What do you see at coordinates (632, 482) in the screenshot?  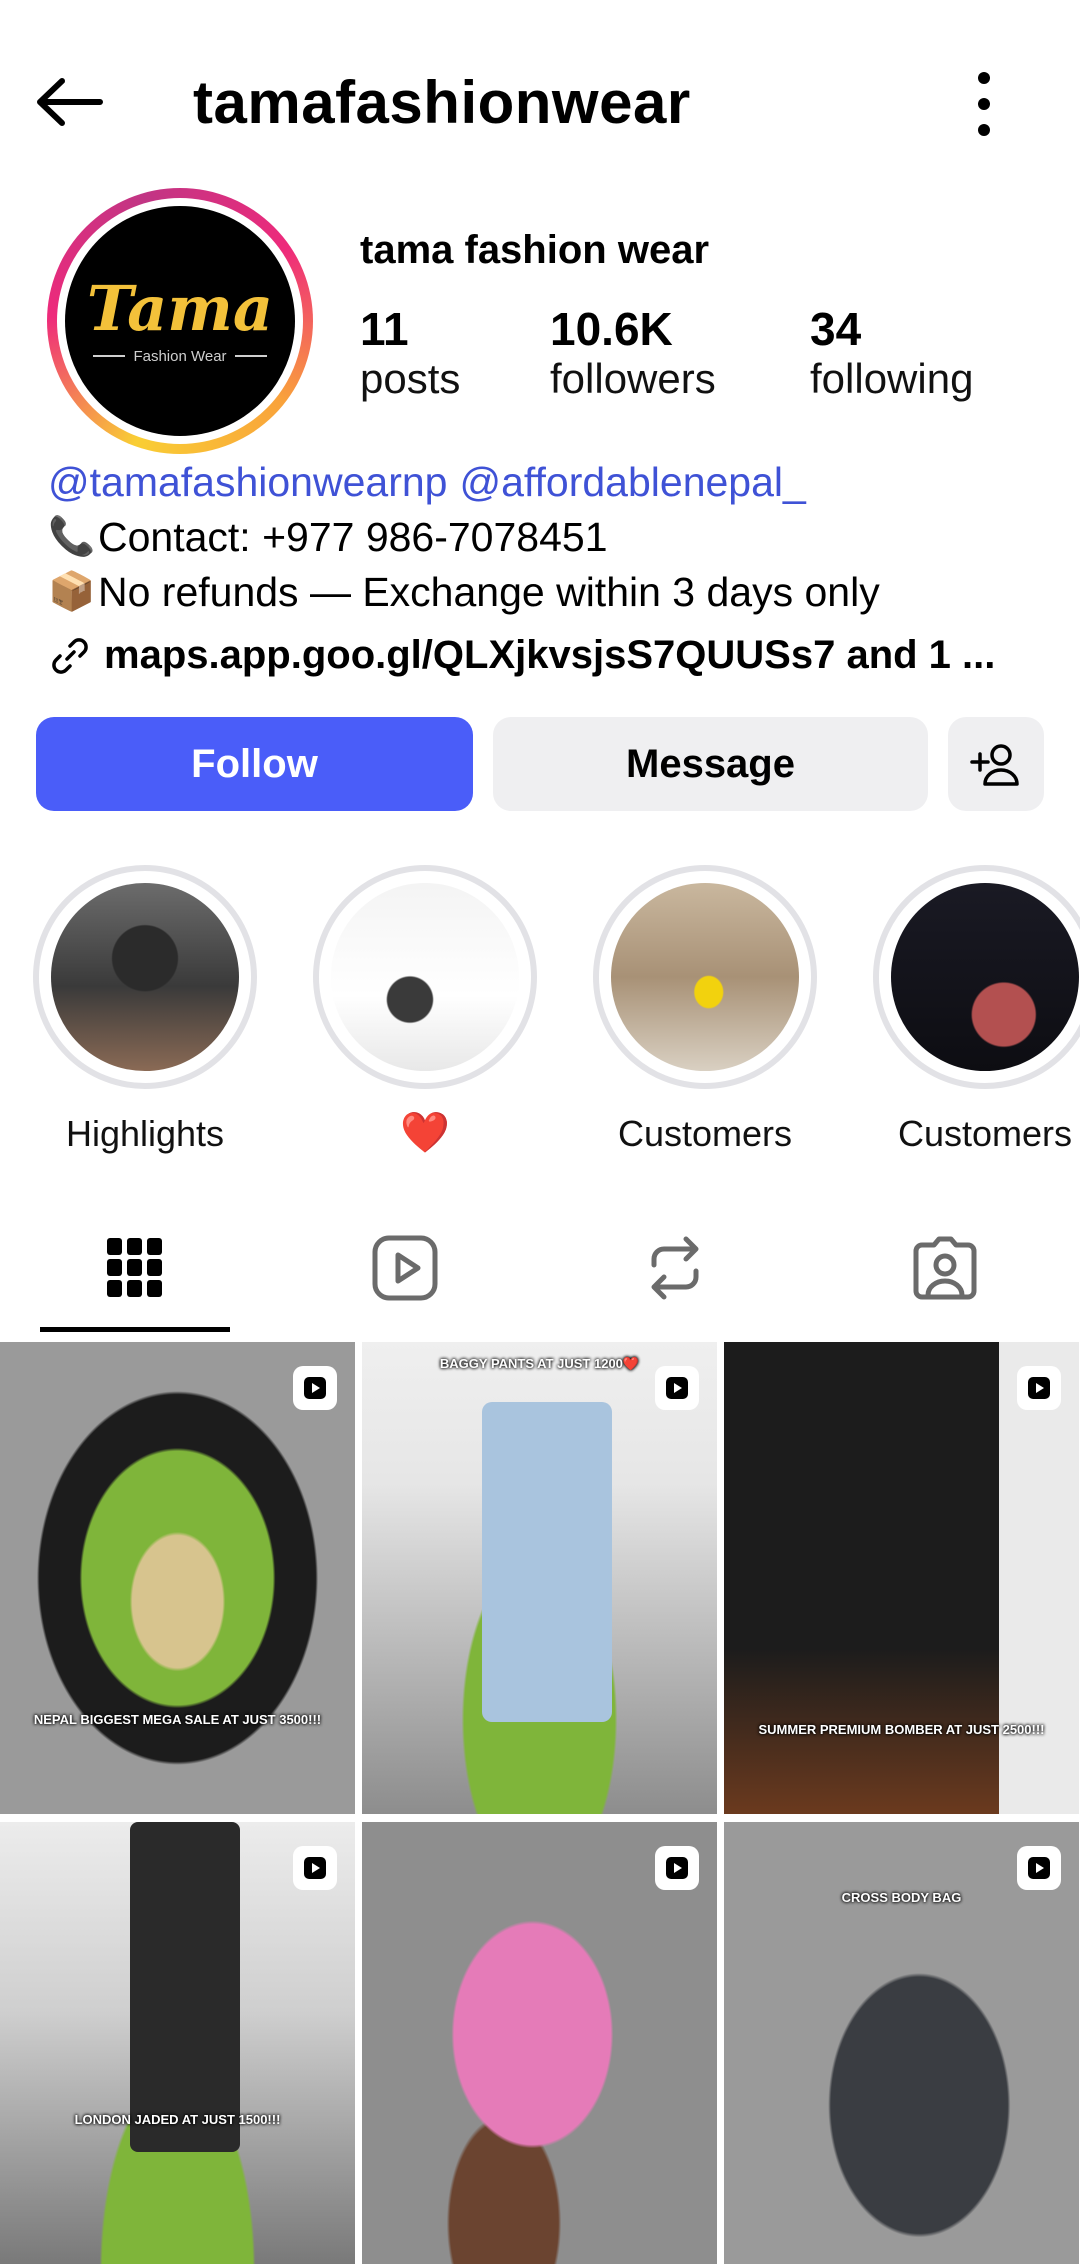 I see `mention-link: @affordablenepal_` at bounding box center [632, 482].